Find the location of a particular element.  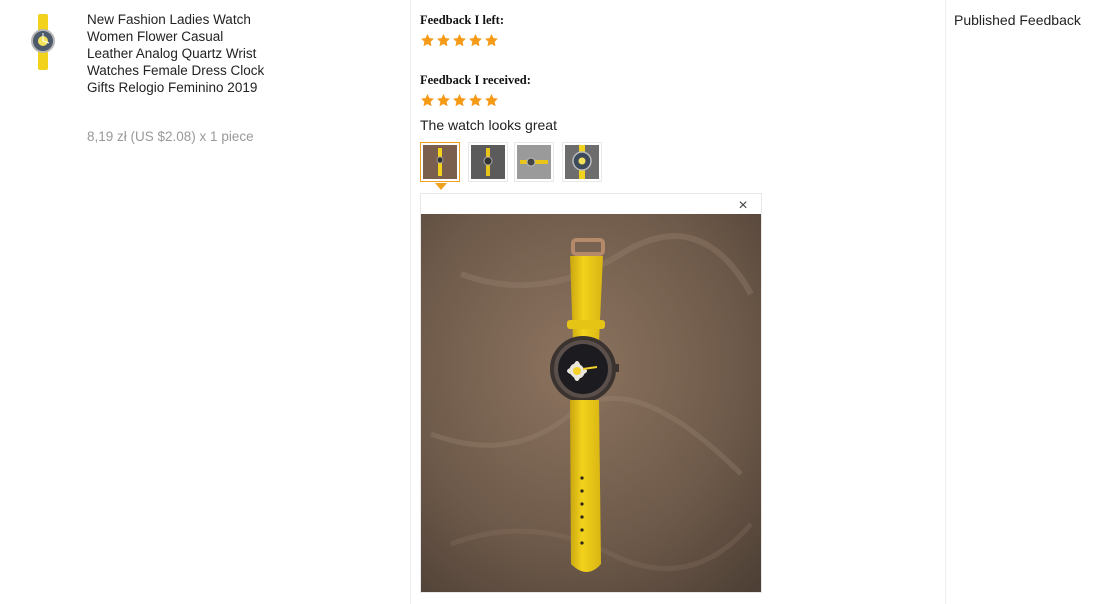

product-thumbnail is located at coordinates (44, 42).